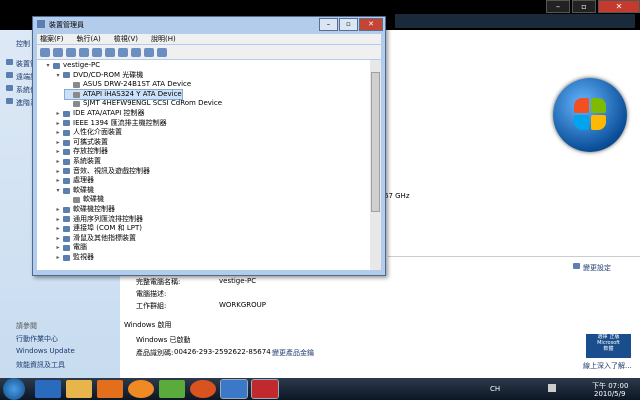  Describe the element at coordinates (48, 389) in the screenshot. I see `ie-icon` at that location.